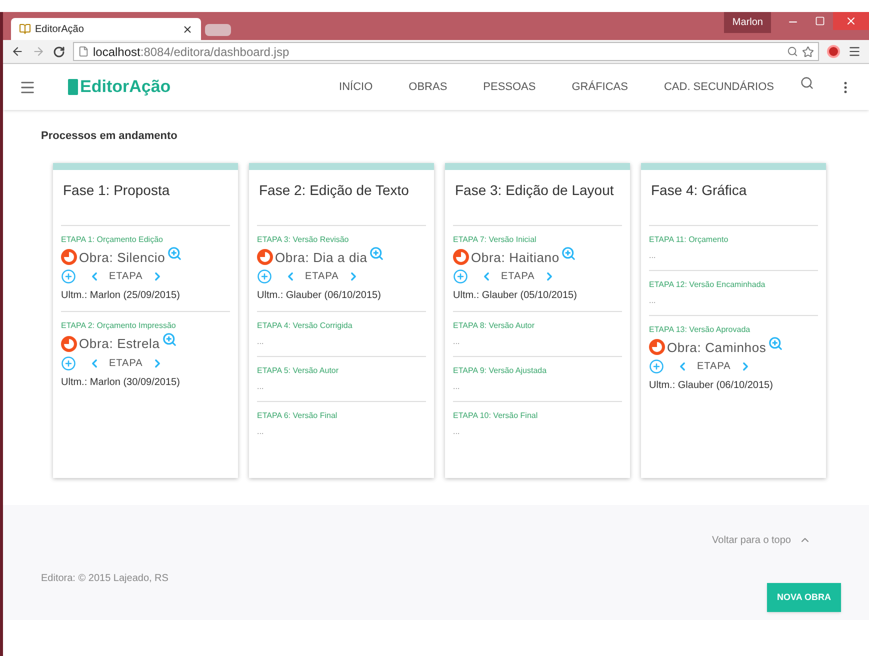 The height and width of the screenshot is (656, 869). What do you see at coordinates (495, 240) in the screenshot?
I see `etapa-label: ETAPA 7: Versão Inicial` at bounding box center [495, 240].